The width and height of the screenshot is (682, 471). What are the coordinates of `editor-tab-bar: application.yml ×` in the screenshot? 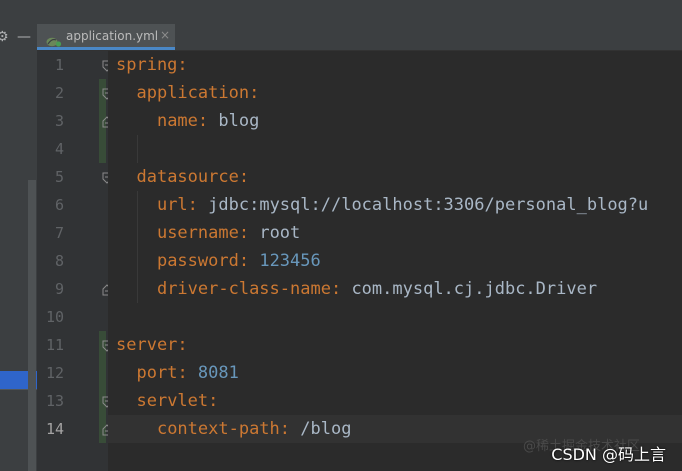 It's located at (359, 37).